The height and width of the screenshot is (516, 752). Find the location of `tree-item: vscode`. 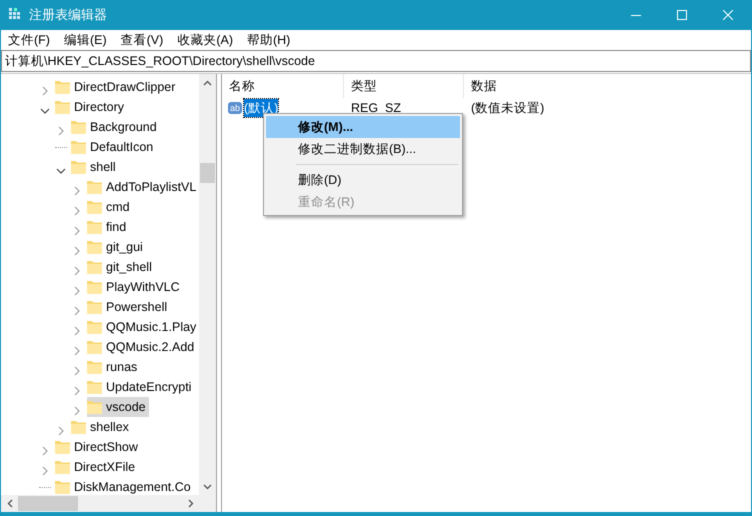

tree-item: vscode is located at coordinates (118, 407).